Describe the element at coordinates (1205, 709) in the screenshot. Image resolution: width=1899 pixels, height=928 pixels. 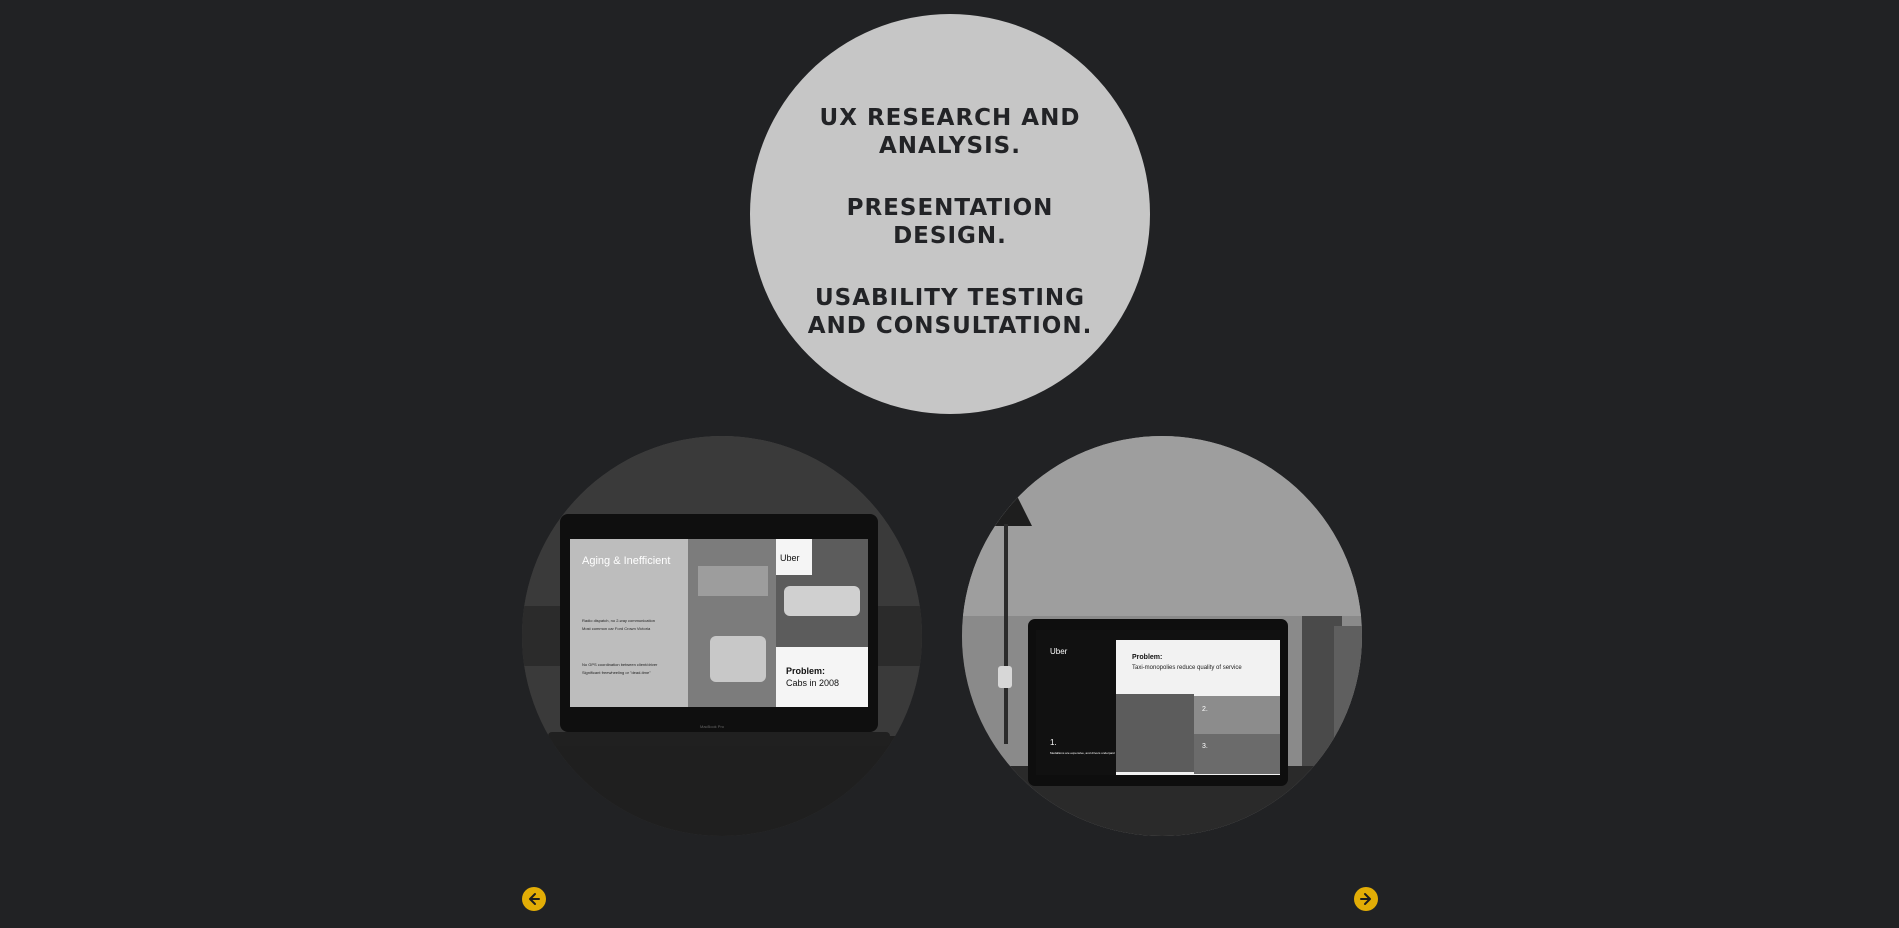
I see `right-slide-step-2: 2.` at that location.